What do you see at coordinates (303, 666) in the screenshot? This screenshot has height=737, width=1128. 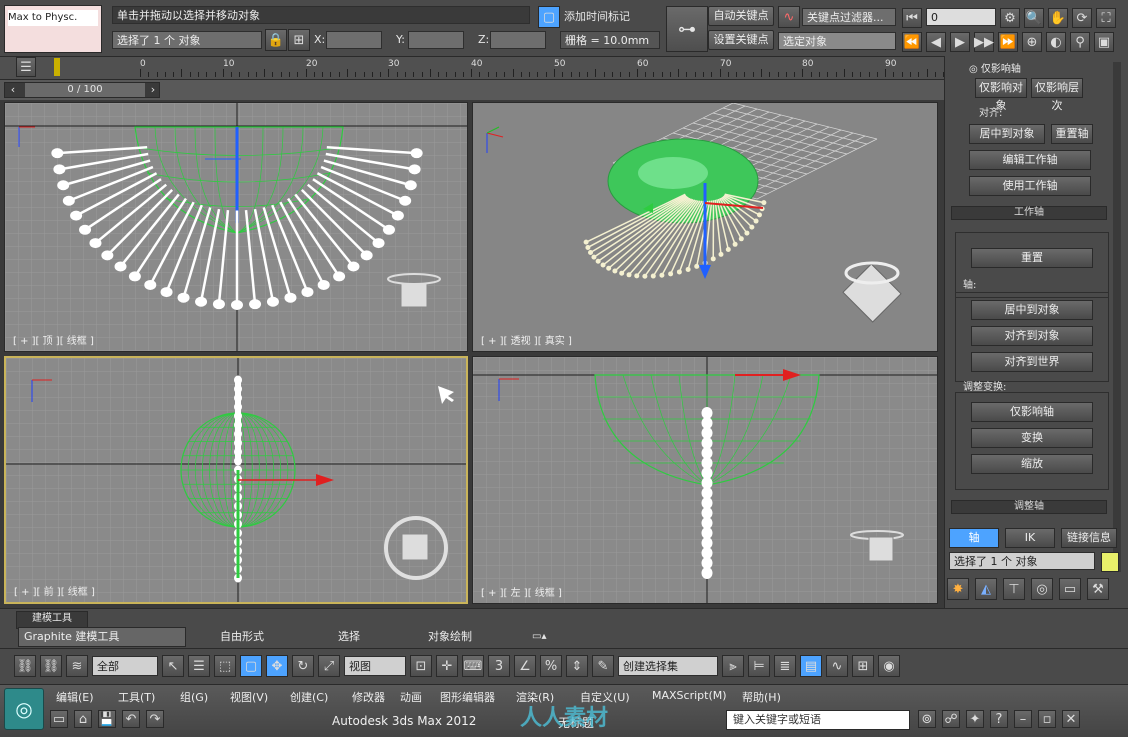 I see `rotate-icon: ↻` at bounding box center [303, 666].